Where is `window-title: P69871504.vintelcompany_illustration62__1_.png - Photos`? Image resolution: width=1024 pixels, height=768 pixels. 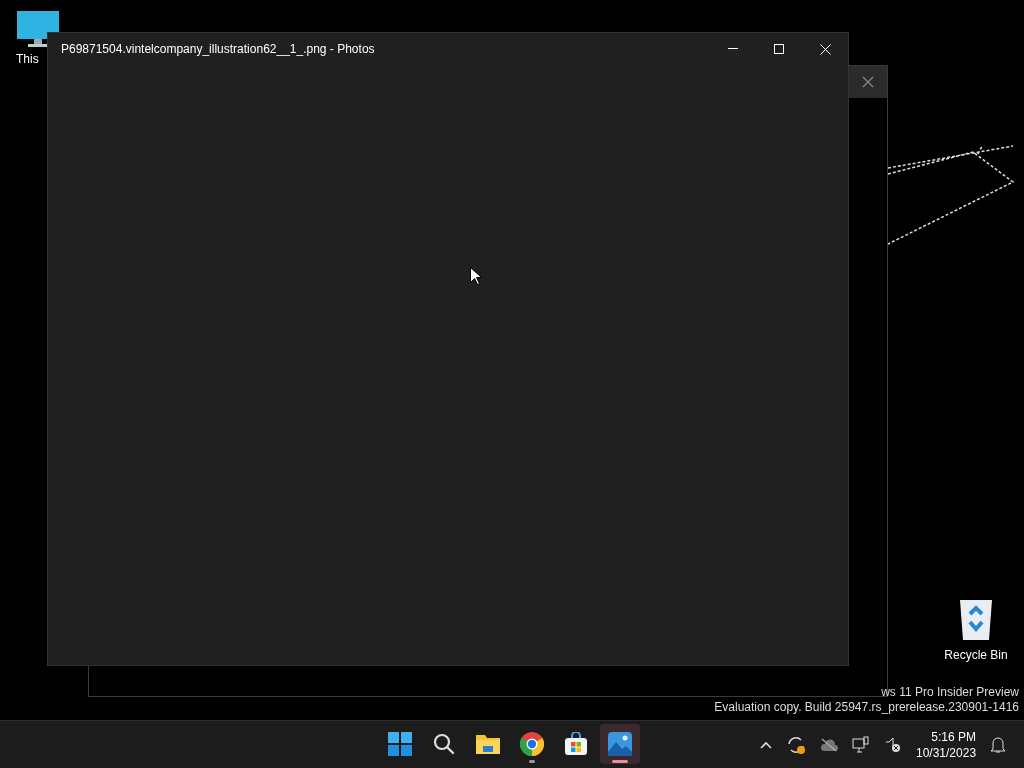 window-title: P69871504.vintelcompany_illustration62__1_.png - Photos is located at coordinates (218, 49).